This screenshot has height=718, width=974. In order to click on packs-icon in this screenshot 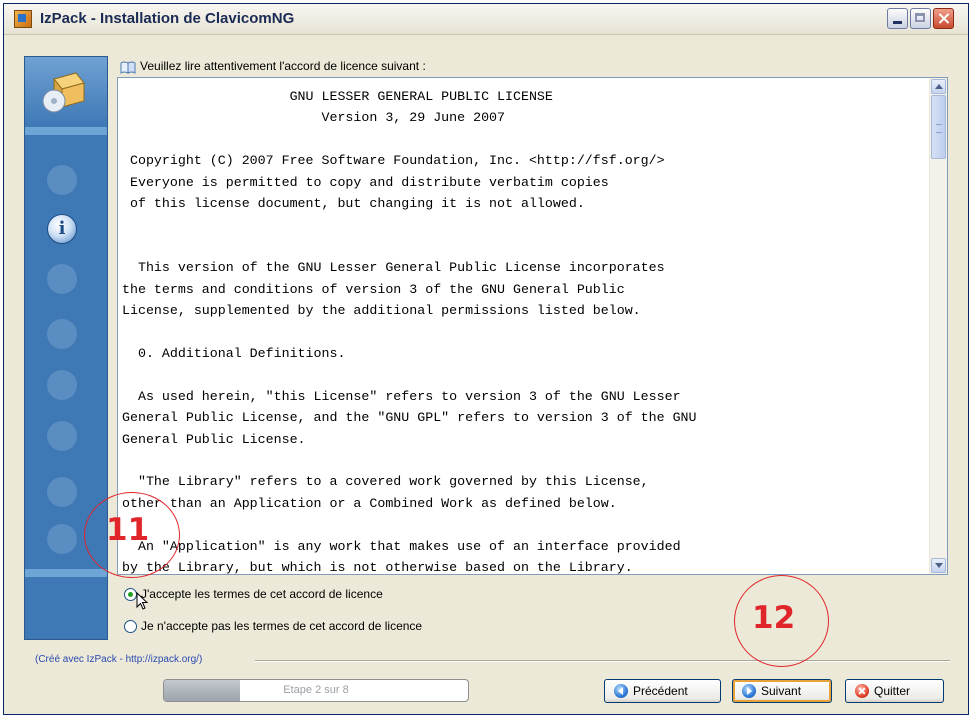, I will do `click(62, 334)`.